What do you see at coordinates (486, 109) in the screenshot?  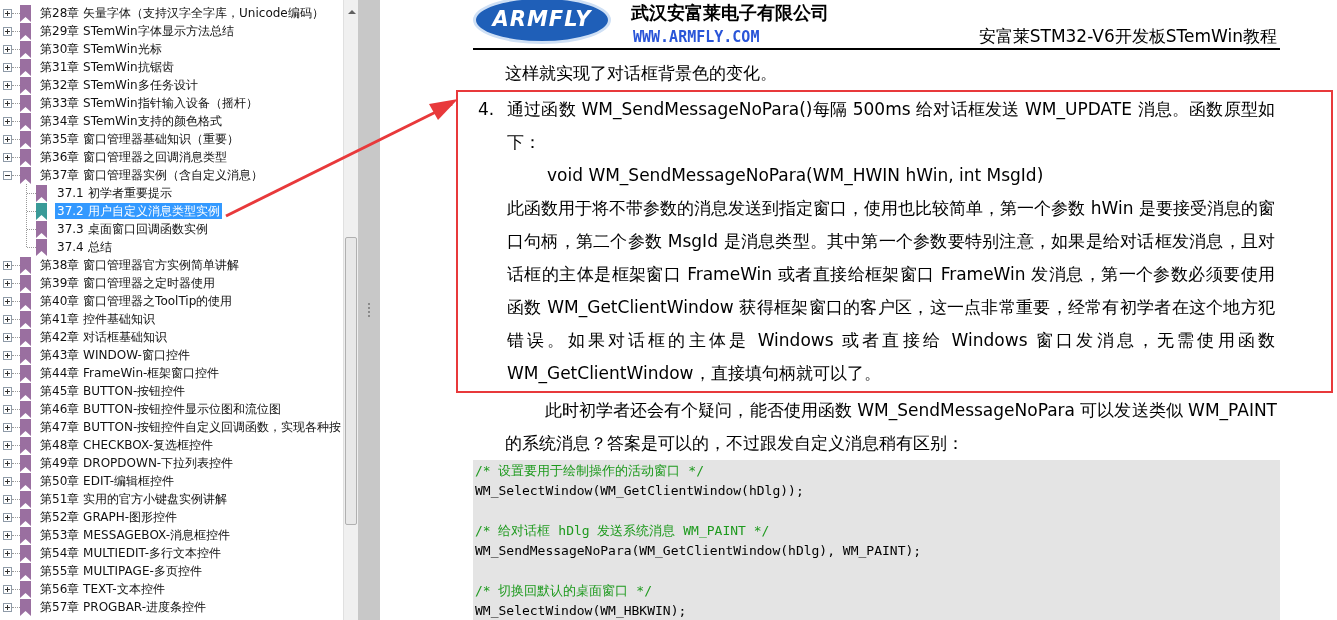 I see `list-number: 4.` at bounding box center [486, 109].